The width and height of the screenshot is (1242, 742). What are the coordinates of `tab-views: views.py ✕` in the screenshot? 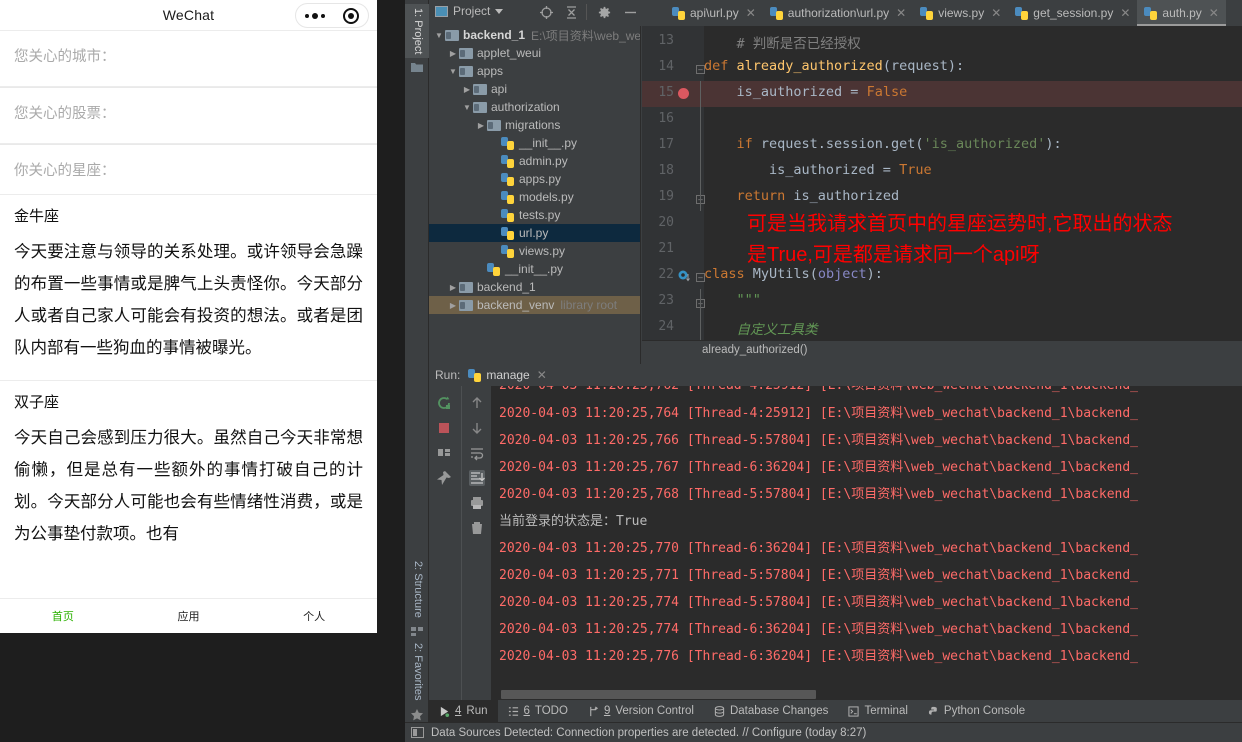 It's located at (961, 13).